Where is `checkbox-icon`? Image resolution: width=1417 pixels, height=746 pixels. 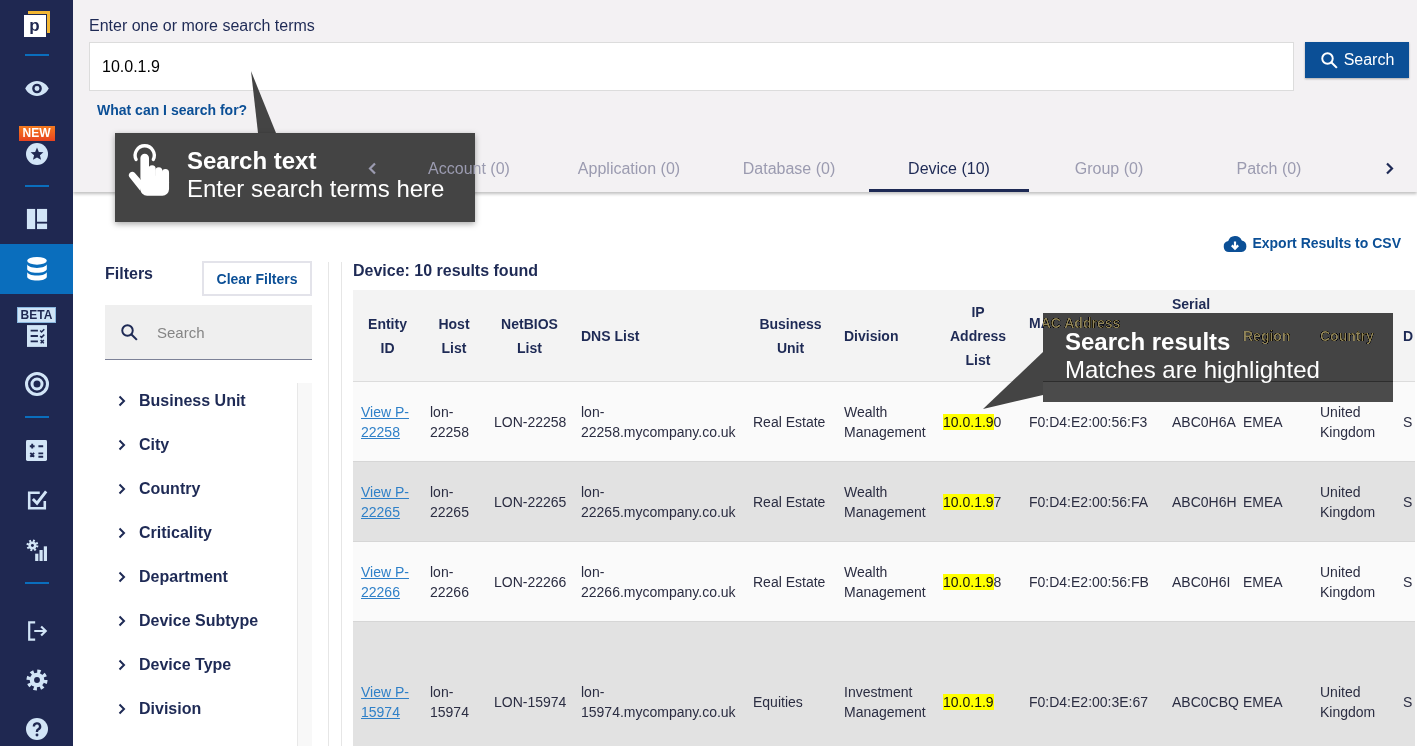 checkbox-icon is located at coordinates (36, 500).